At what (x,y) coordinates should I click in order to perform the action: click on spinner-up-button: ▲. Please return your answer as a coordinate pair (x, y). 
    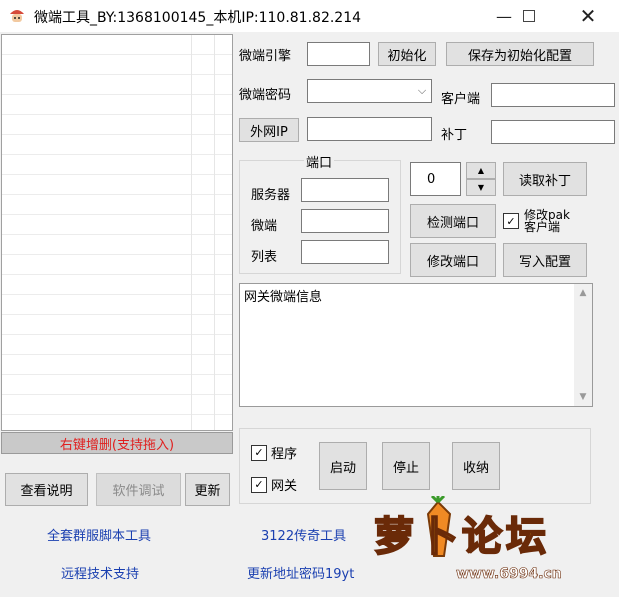
    Looking at the image, I should click on (481, 170).